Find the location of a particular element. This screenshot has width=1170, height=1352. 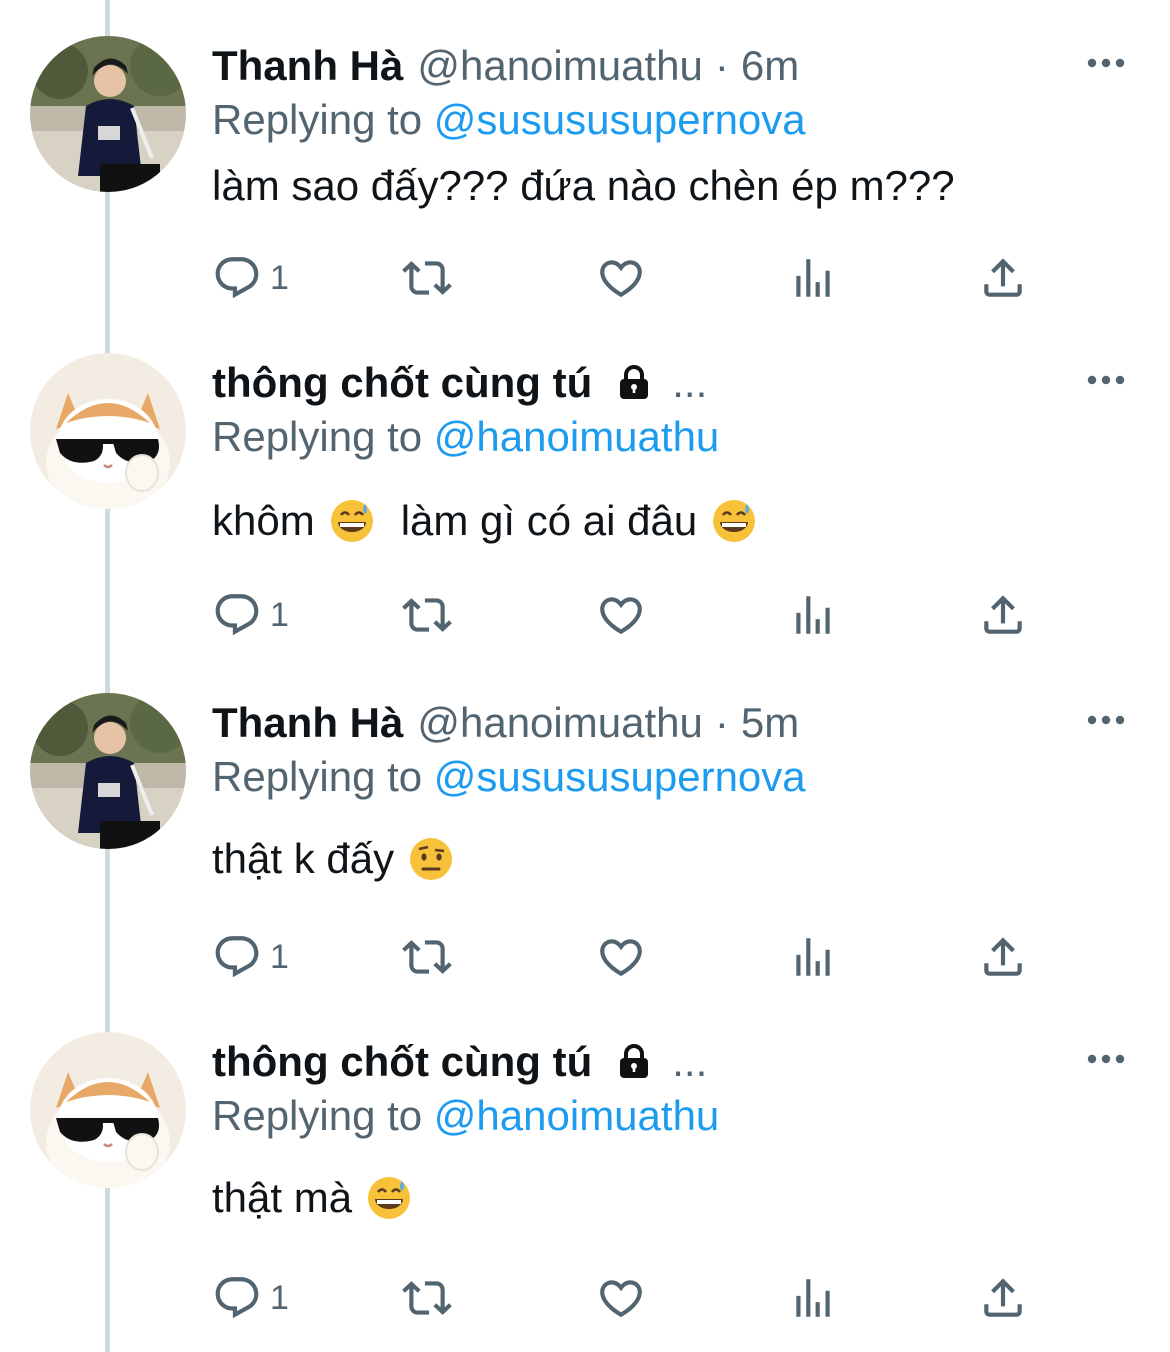

timestamp: 6m is located at coordinates (770, 66).